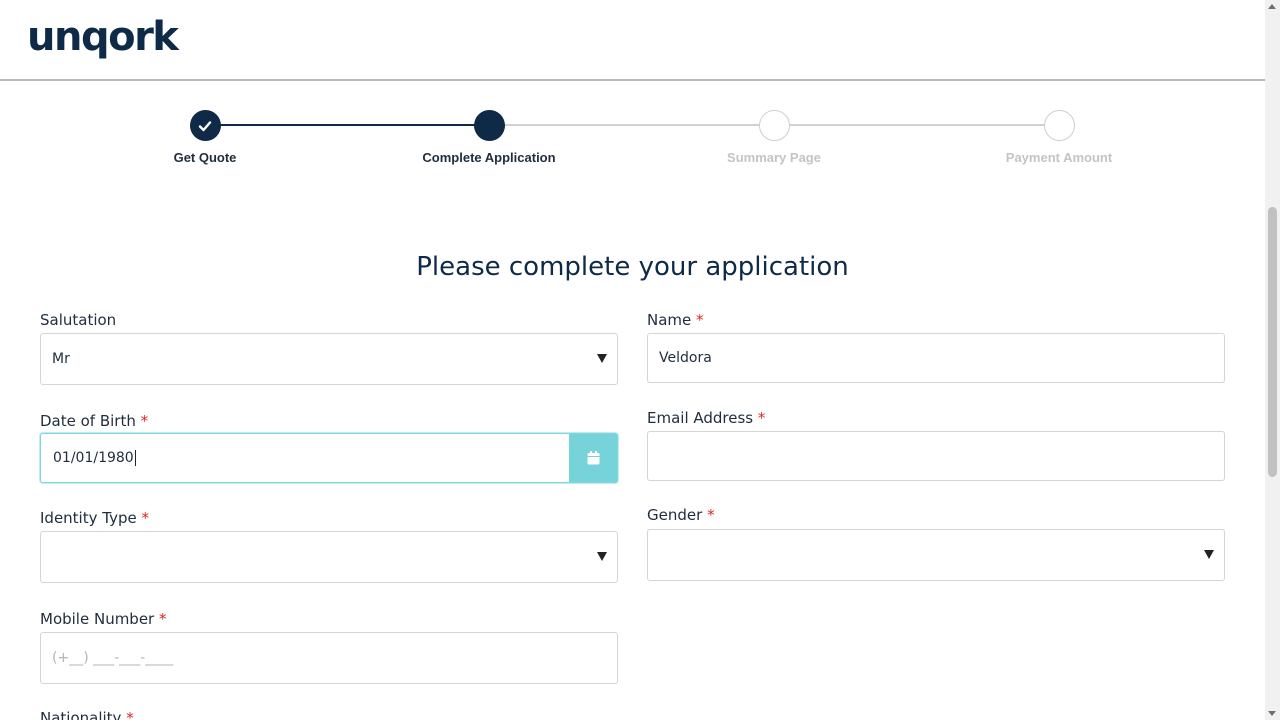 The height and width of the screenshot is (720, 1280). Describe the element at coordinates (61, 359) in the screenshot. I see `salutation-value: Mr` at that location.